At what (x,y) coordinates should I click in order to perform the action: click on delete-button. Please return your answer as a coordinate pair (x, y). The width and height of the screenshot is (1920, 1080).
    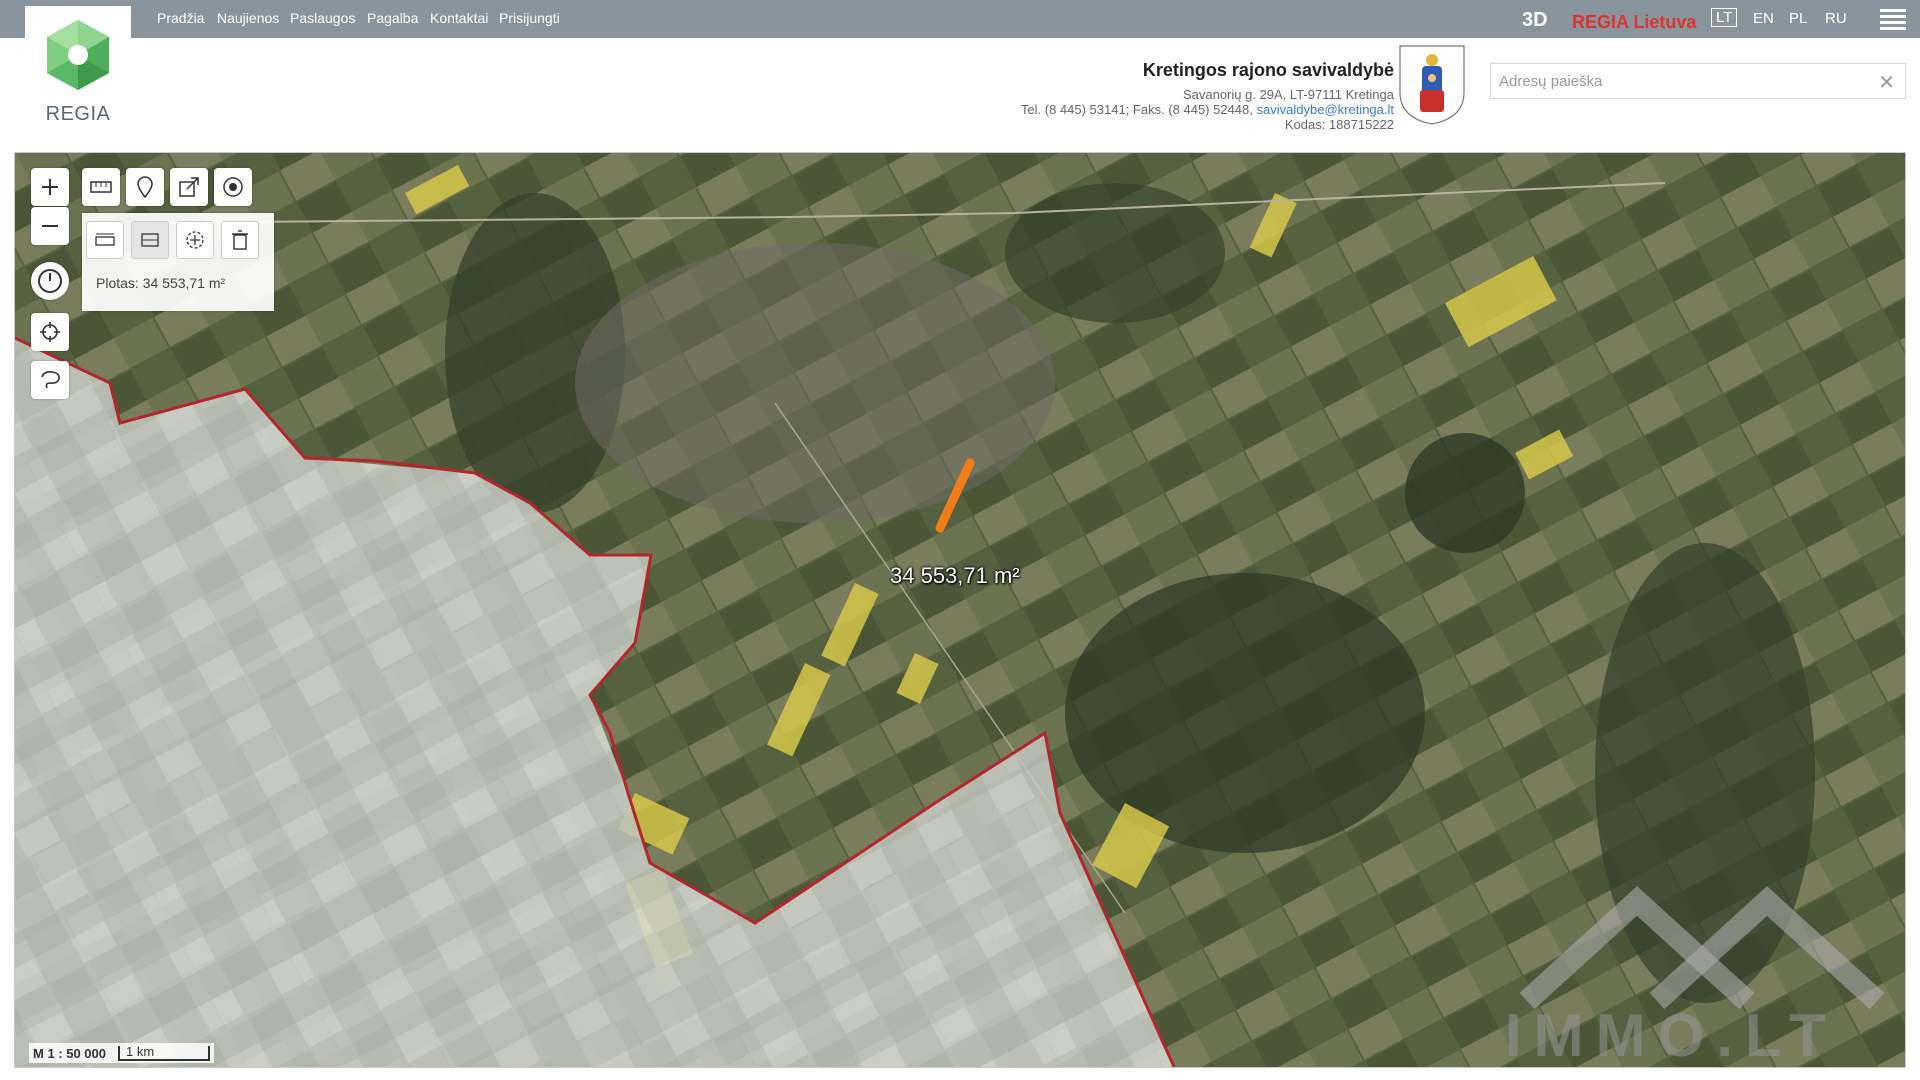
    Looking at the image, I should click on (240, 240).